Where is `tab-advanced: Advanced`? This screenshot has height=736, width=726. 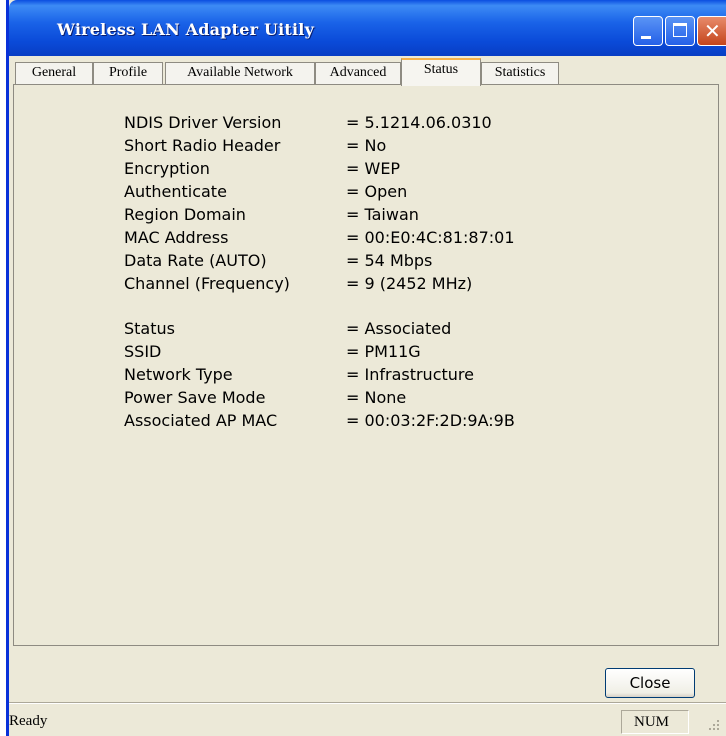
tab-advanced: Advanced is located at coordinates (358, 73).